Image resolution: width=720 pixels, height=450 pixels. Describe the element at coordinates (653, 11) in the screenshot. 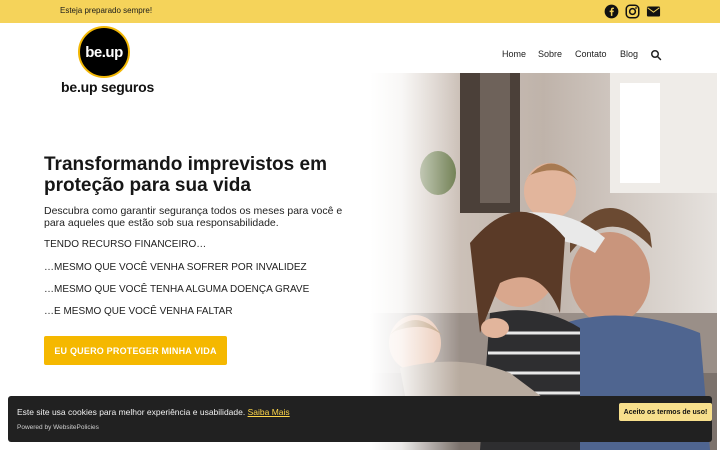

I see `envelope-icon` at that location.